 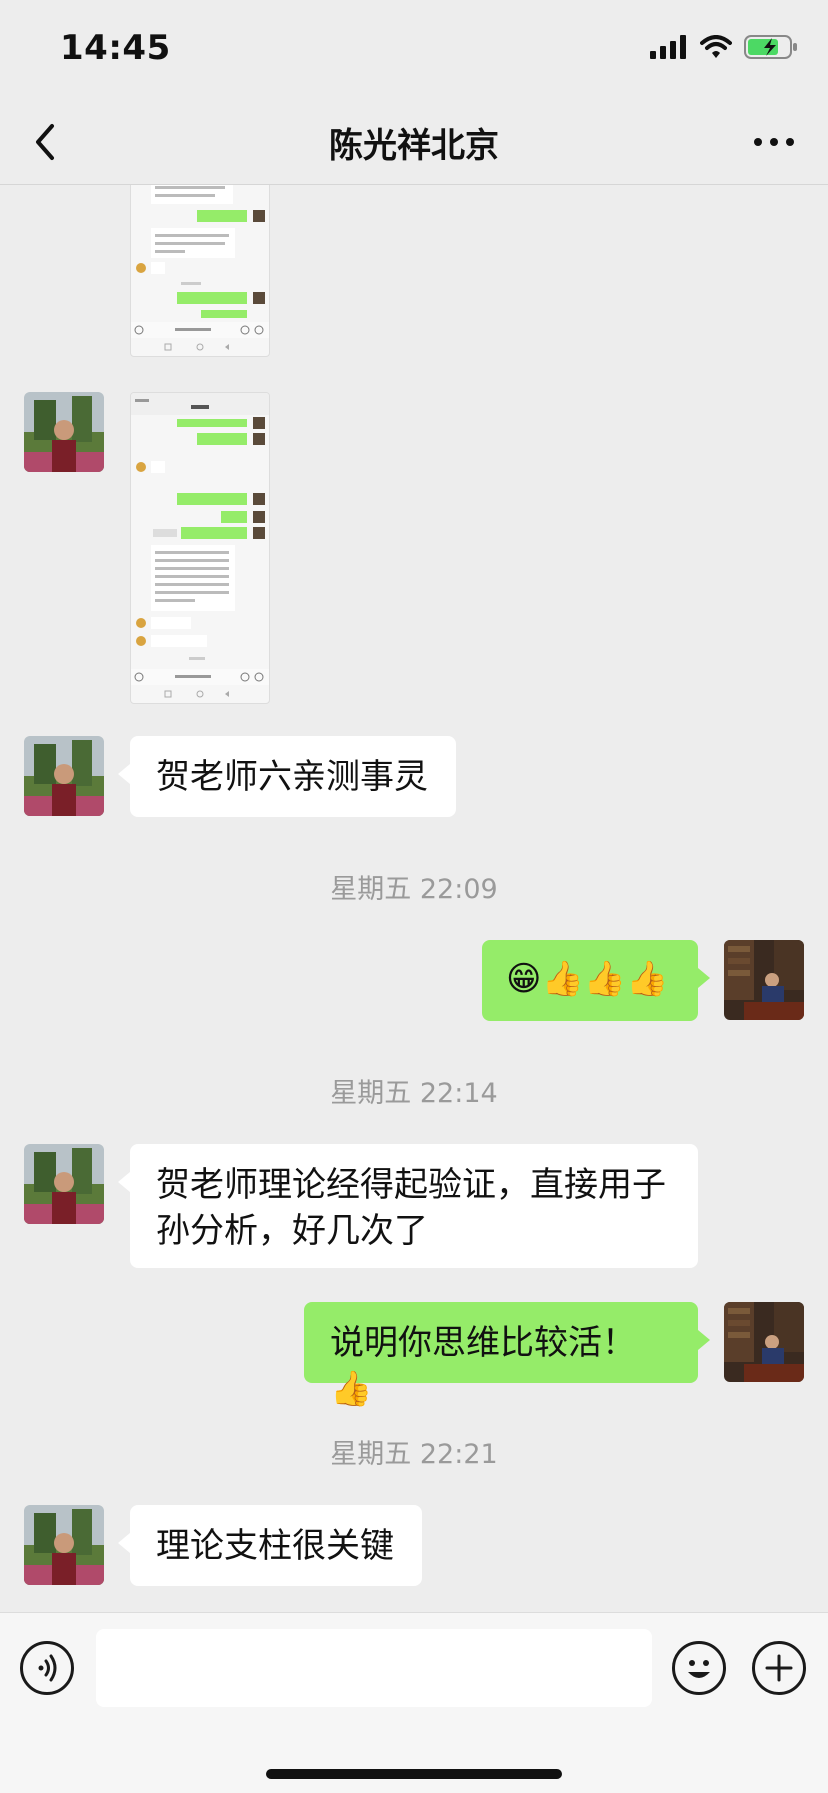 I want to click on emoji-icon, so click(x=699, y=1669).